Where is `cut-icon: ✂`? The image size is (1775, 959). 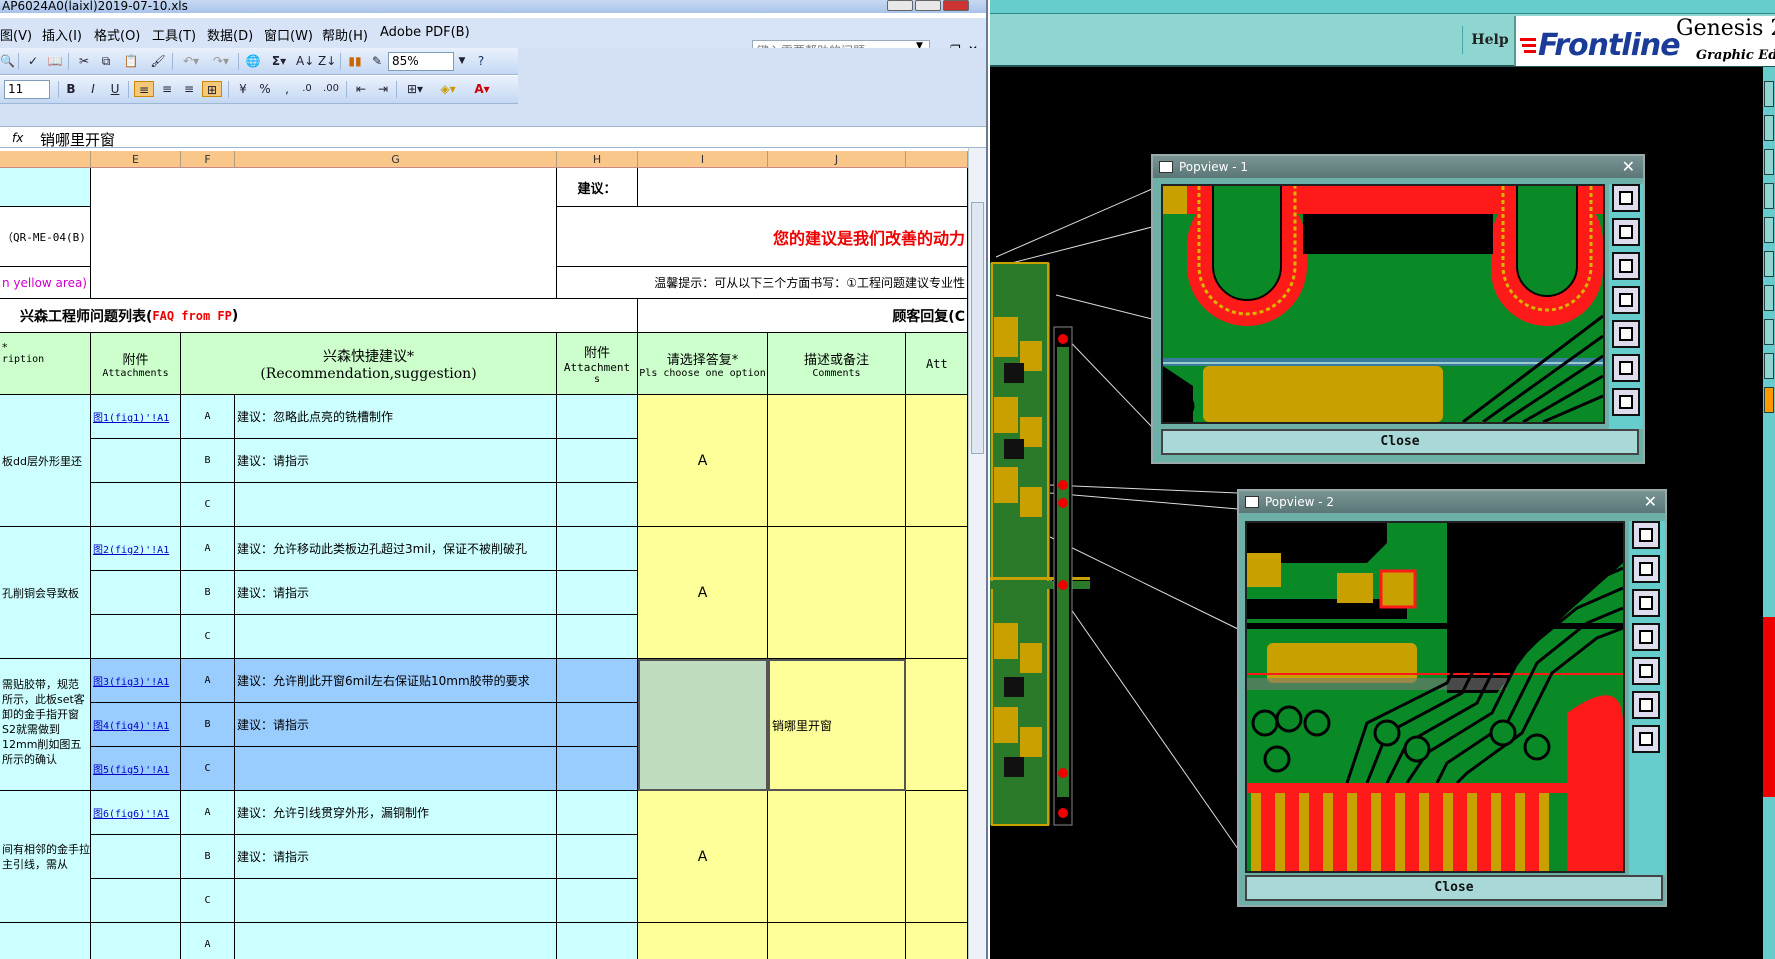
cut-icon: ✂ is located at coordinates (84, 61).